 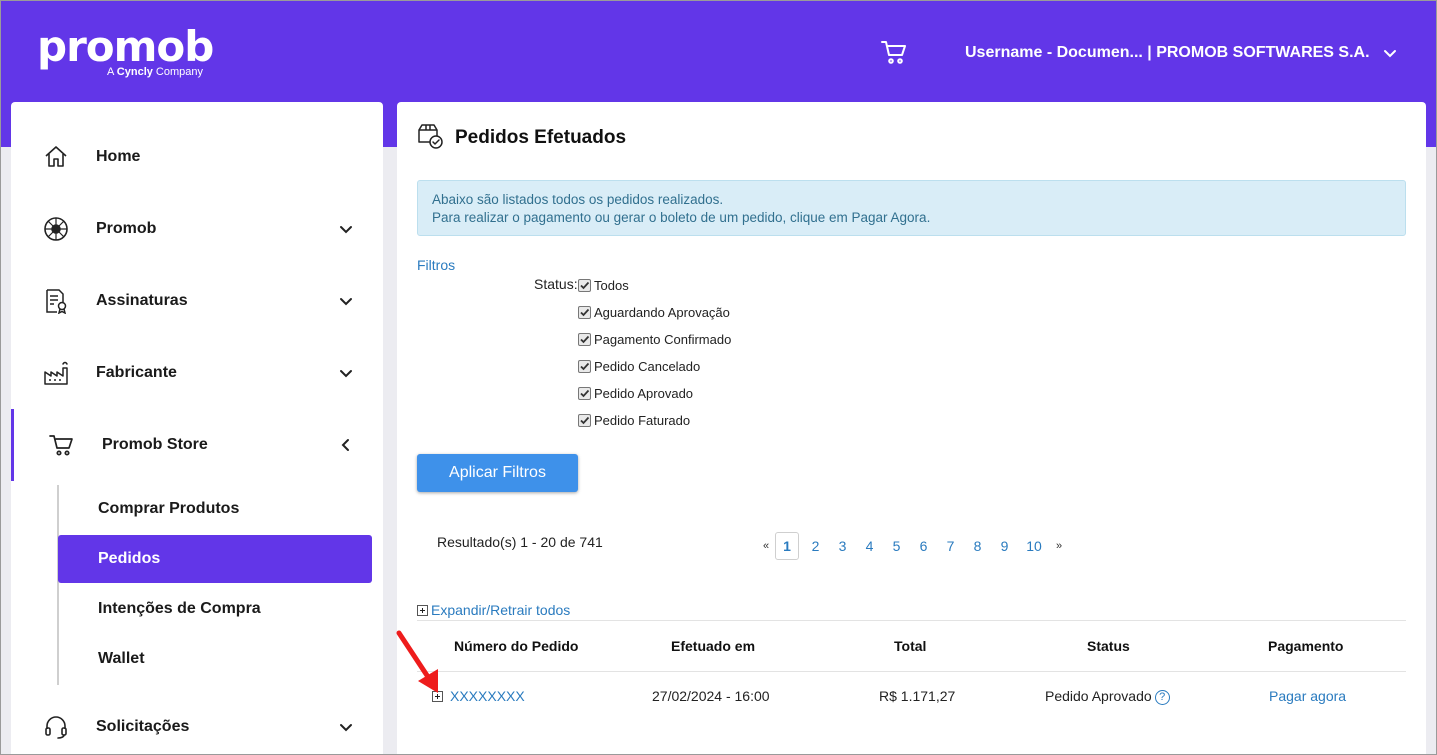 I want to click on apply-filters-button: Aplicar Filtros, so click(x=497, y=473).